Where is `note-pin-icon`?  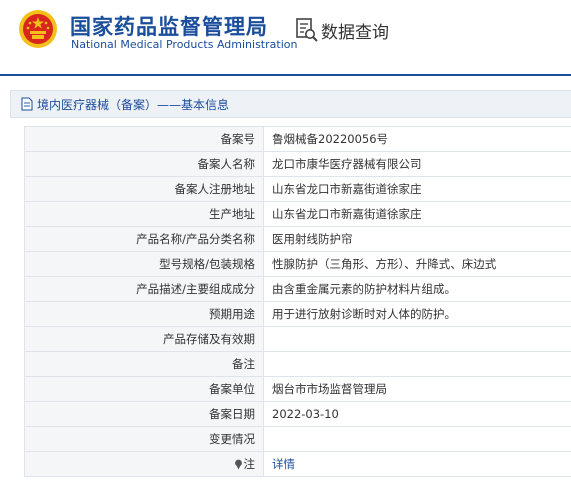 note-pin-icon is located at coordinates (238, 464).